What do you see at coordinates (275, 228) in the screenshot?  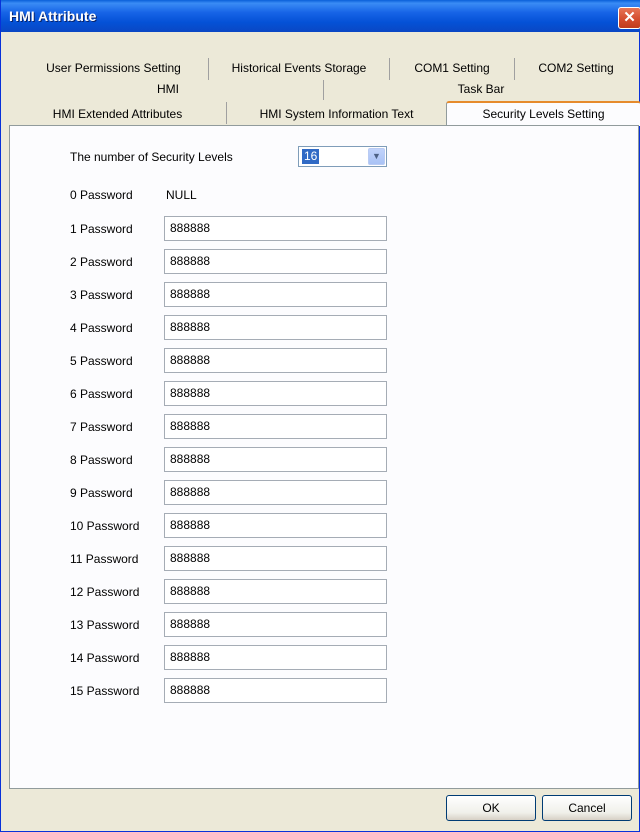 I see `password-1-field: 888888` at bounding box center [275, 228].